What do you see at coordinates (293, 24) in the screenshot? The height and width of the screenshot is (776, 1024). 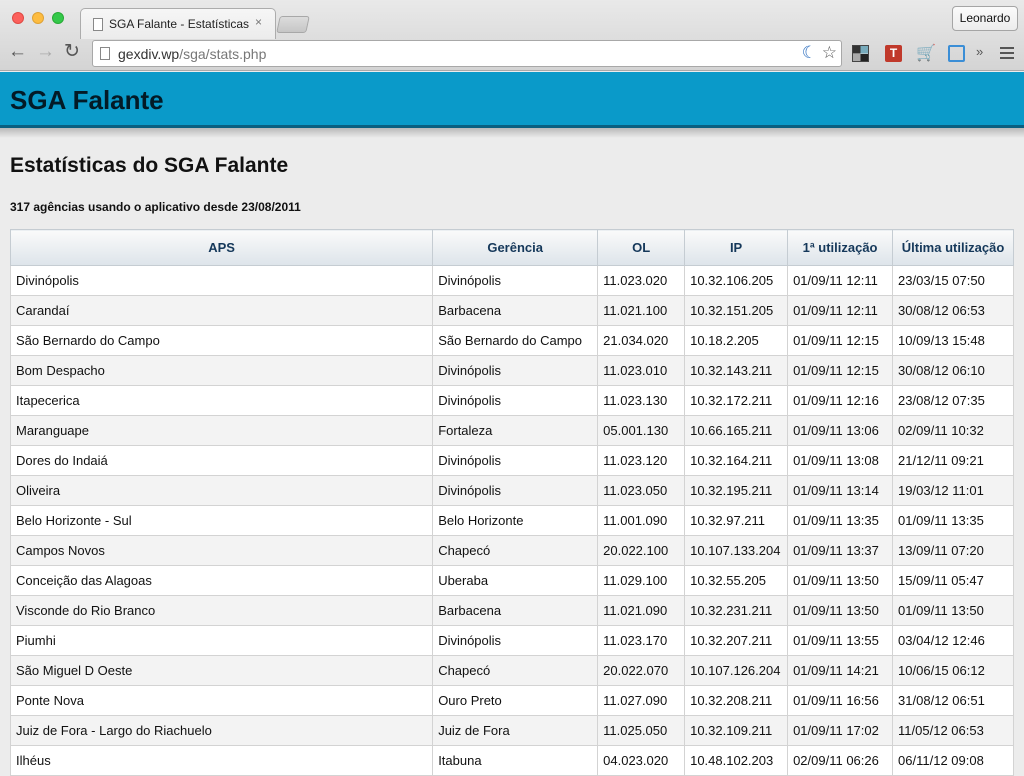 I see `new-tab-button` at bounding box center [293, 24].